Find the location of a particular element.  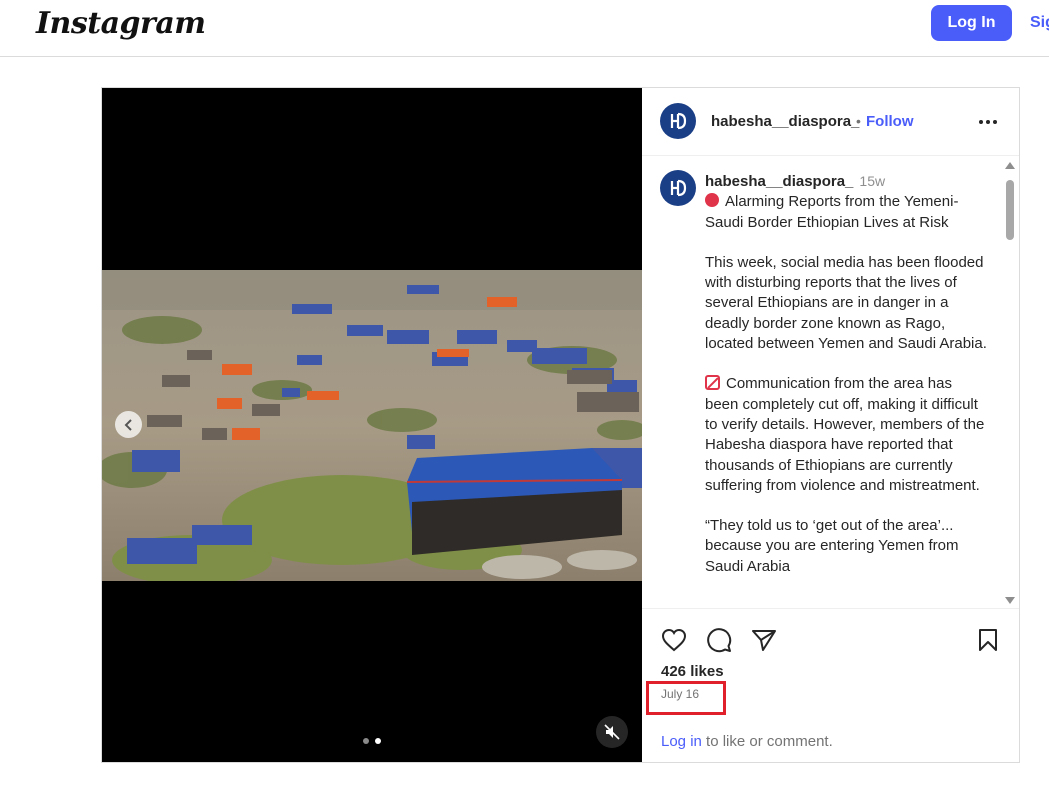

scroll-up-arrow-icon is located at coordinates (1010, 165).